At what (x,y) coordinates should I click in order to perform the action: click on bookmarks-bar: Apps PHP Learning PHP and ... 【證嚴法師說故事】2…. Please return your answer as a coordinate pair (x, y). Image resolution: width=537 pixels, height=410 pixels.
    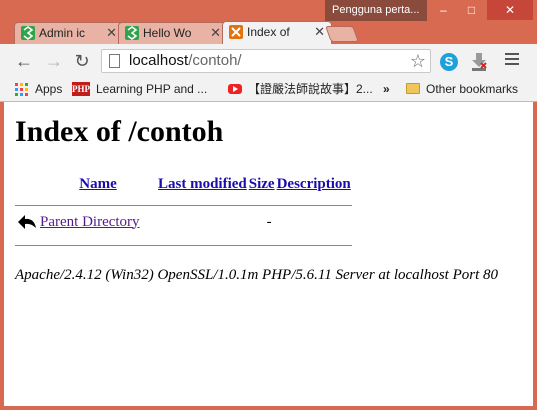
    Looking at the image, I should click on (268, 90).